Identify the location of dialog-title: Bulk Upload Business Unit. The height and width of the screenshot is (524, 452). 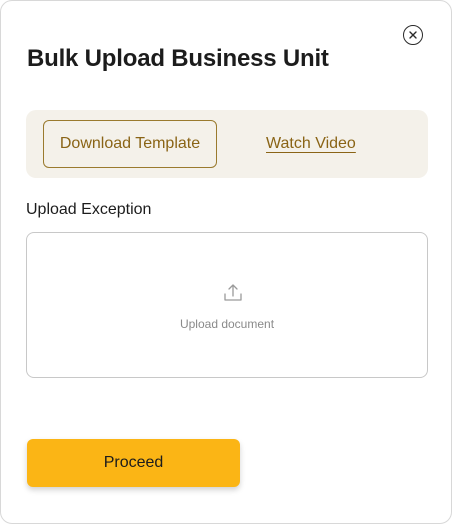
(178, 58).